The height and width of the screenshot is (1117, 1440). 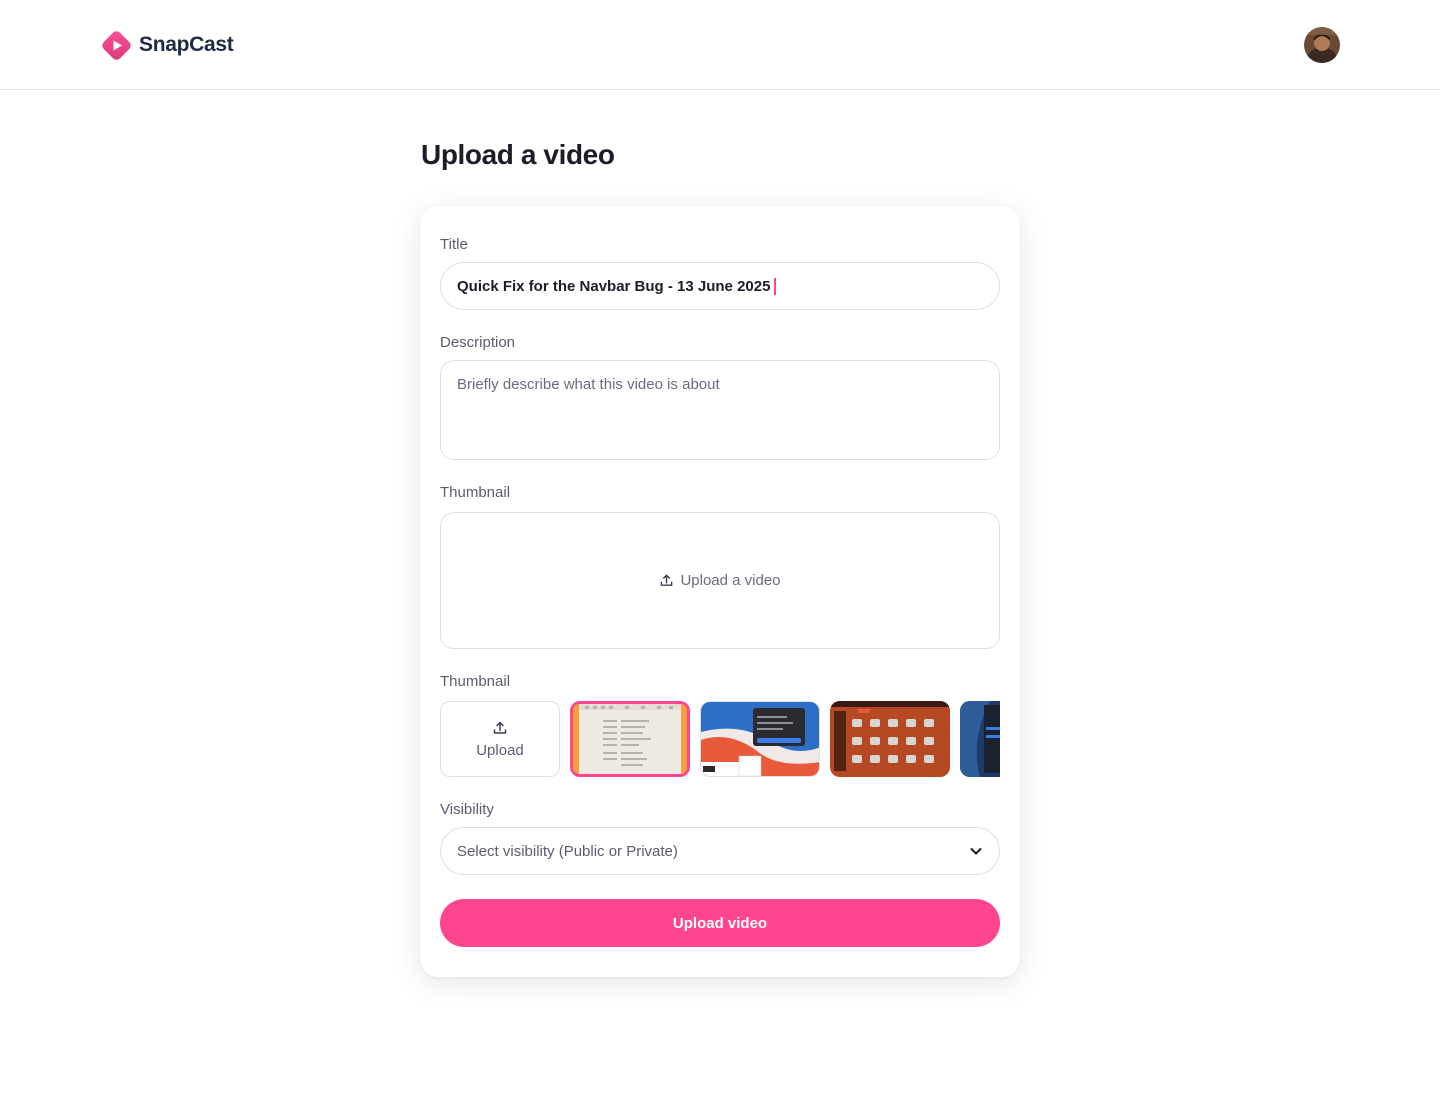 What do you see at coordinates (467, 809) in the screenshot?
I see `visibility-label: Visibility` at bounding box center [467, 809].